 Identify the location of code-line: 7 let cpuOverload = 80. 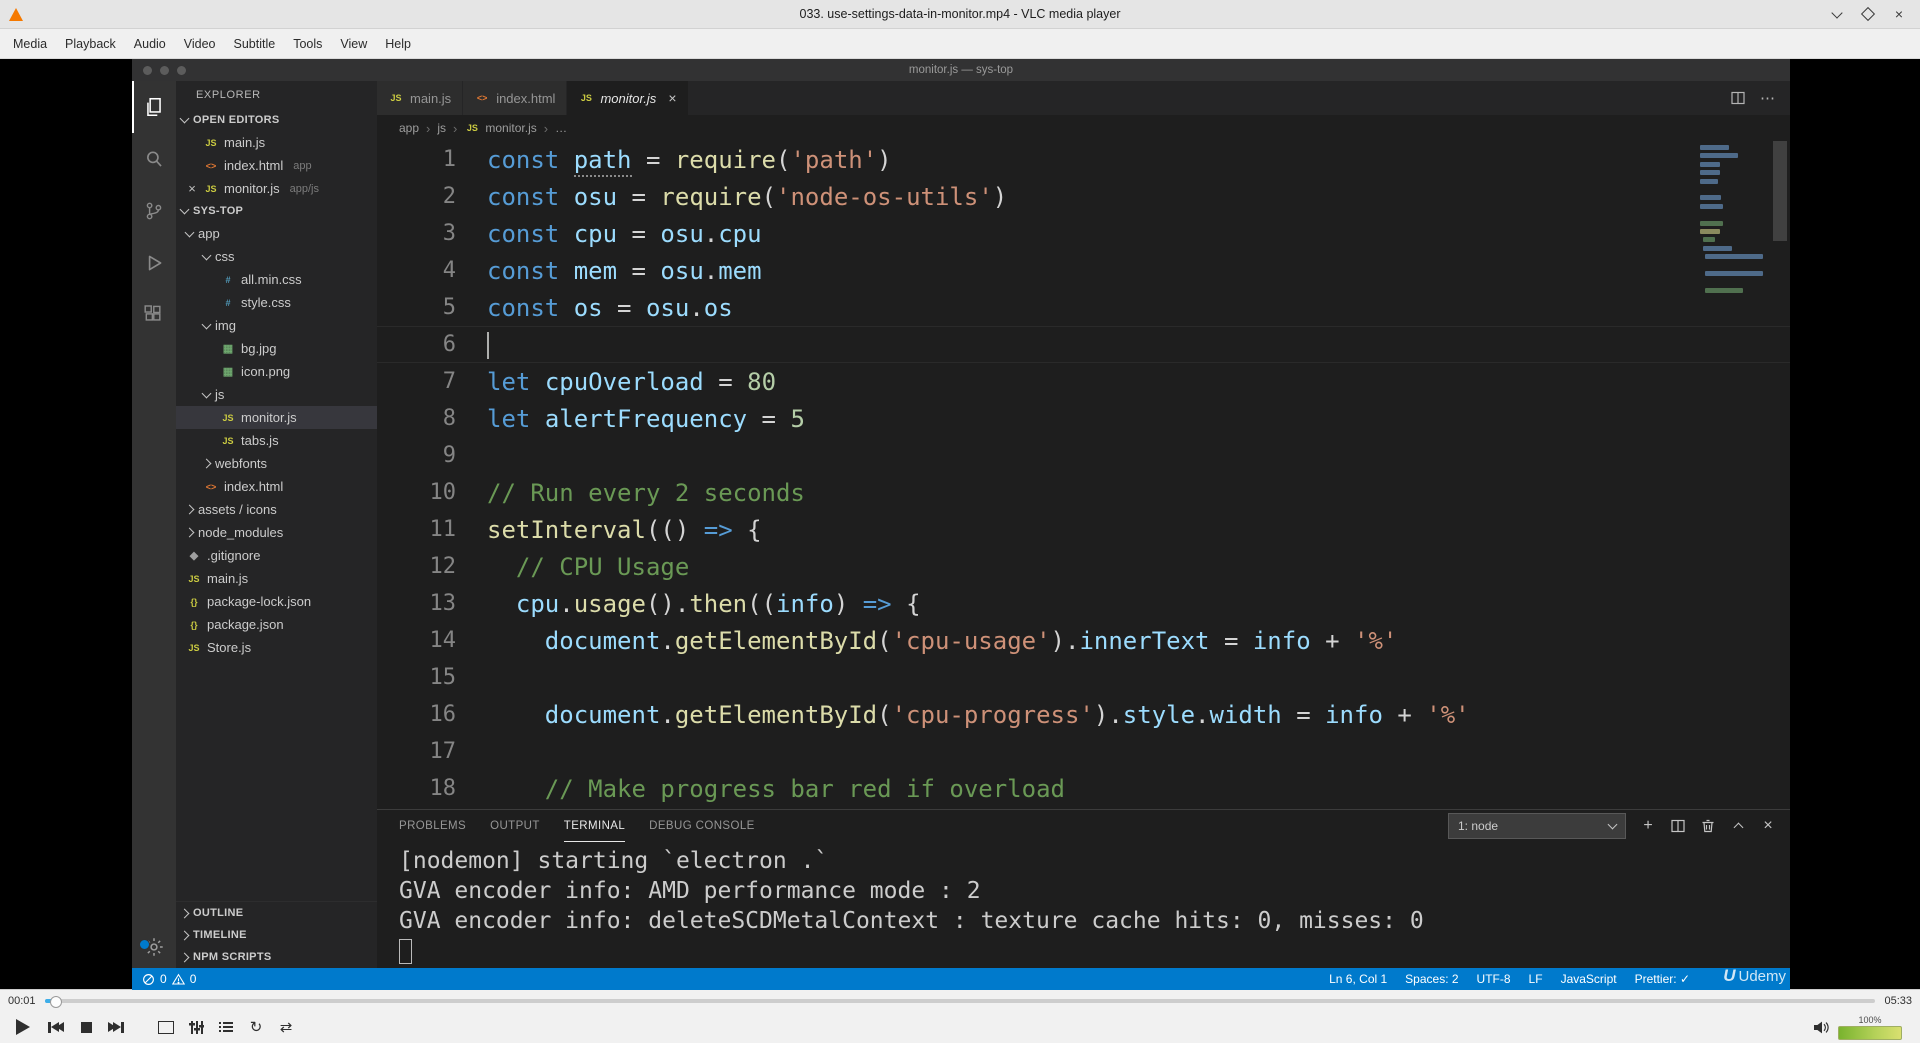
(1083, 381).